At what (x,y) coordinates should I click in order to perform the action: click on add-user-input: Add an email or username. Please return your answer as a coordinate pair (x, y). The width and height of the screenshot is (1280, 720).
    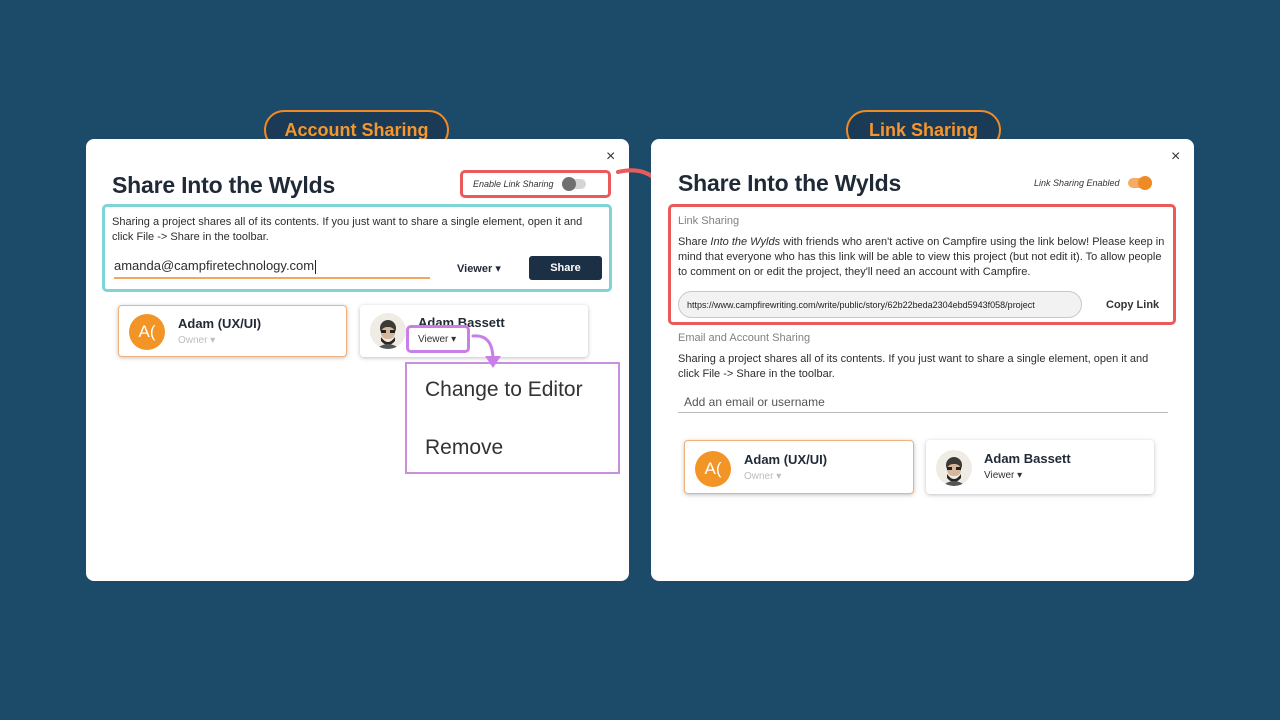
    Looking at the image, I should click on (923, 404).